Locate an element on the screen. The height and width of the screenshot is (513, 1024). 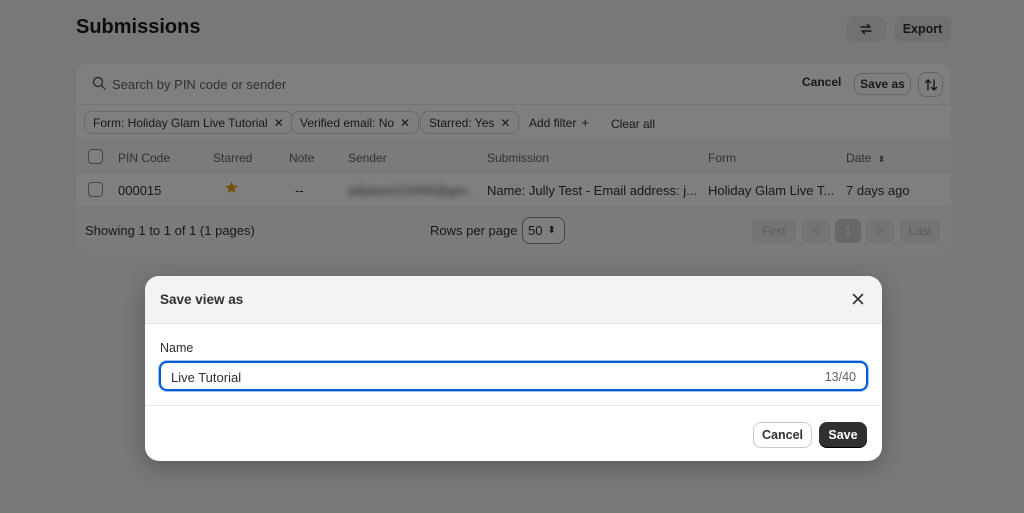
name-input is located at coordinates (471, 377).